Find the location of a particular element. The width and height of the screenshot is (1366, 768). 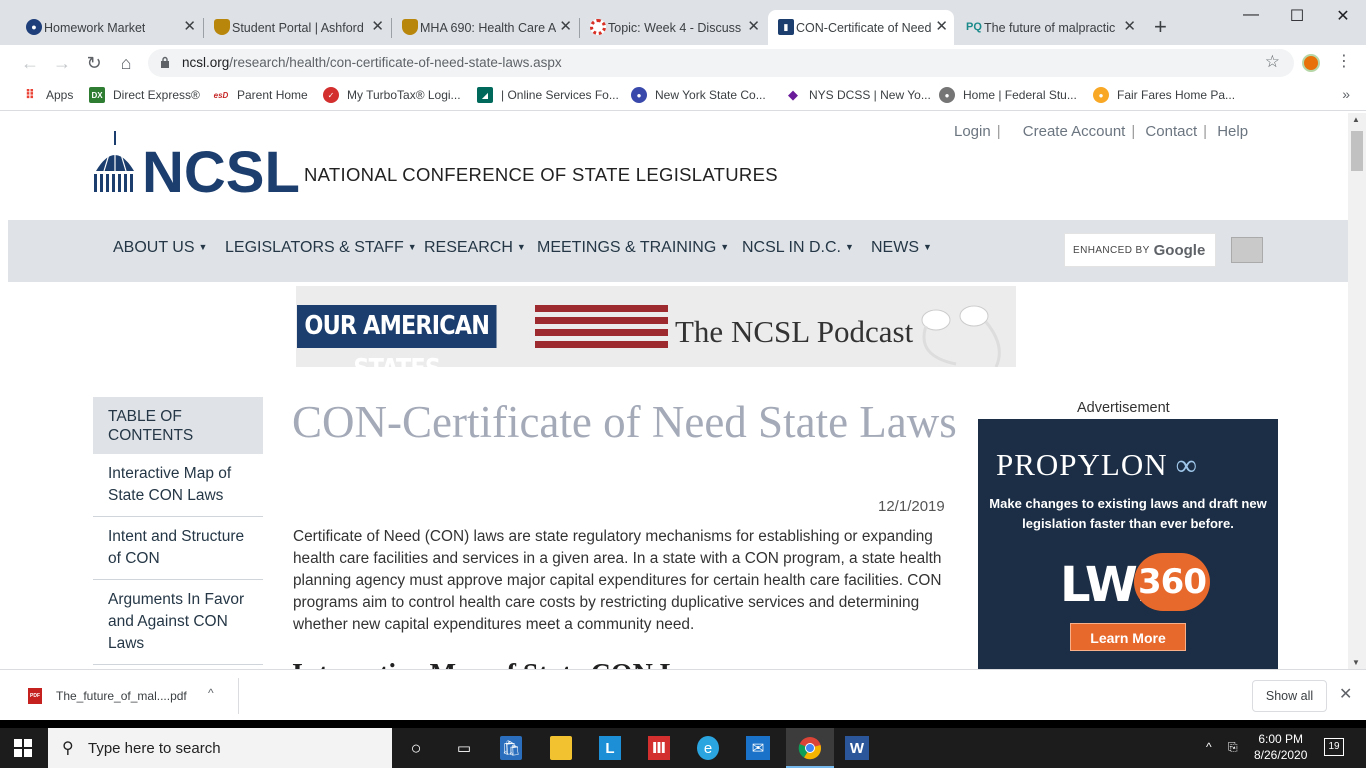

page-scrollbar: ▲ ▼ is located at coordinates (1357, 391).